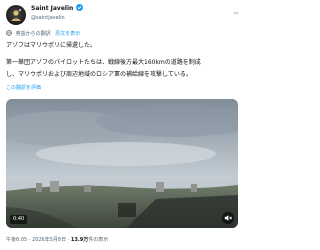 The height and width of the screenshot is (250, 320). I want to click on tweet-text-line: し、マリウポリおよび周辺地域のロシア軍の補給線を攻撃している。, so click(99, 74).